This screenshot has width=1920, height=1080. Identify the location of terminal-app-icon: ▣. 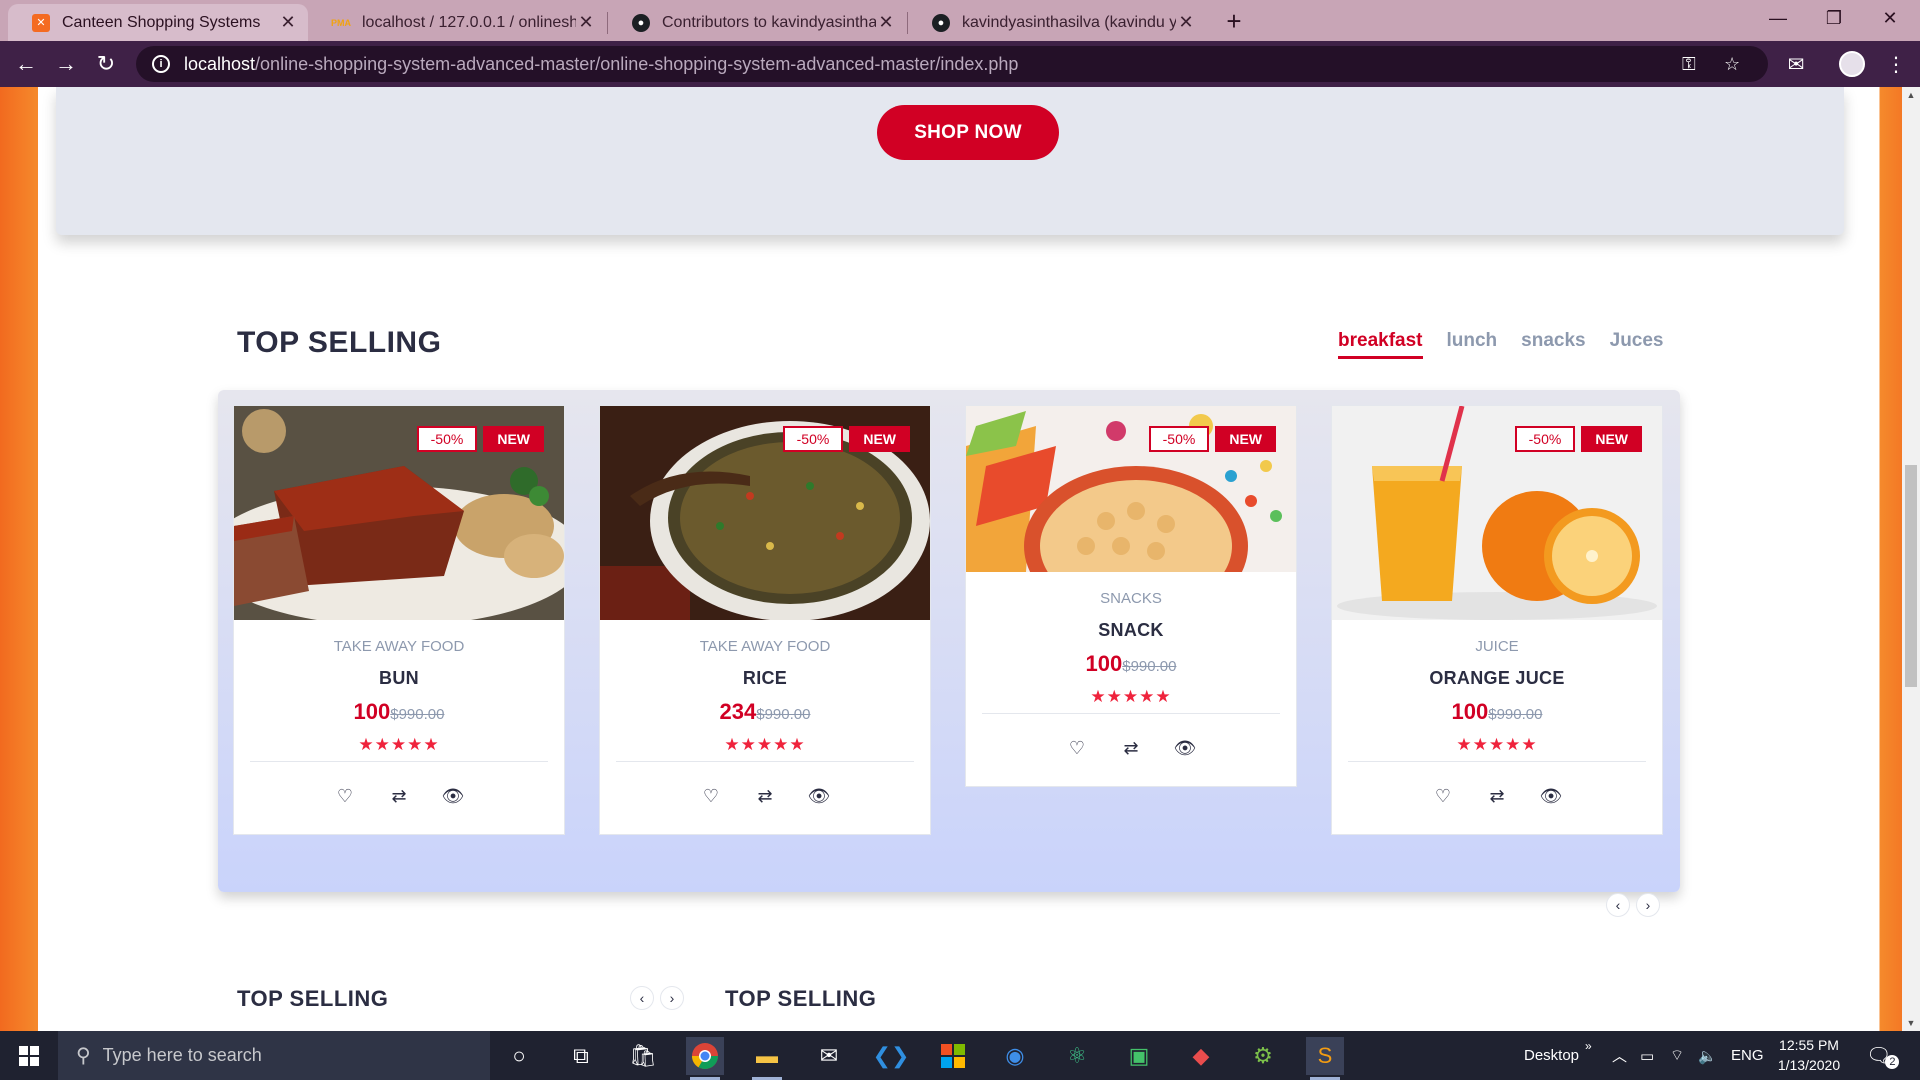
(1139, 1056).